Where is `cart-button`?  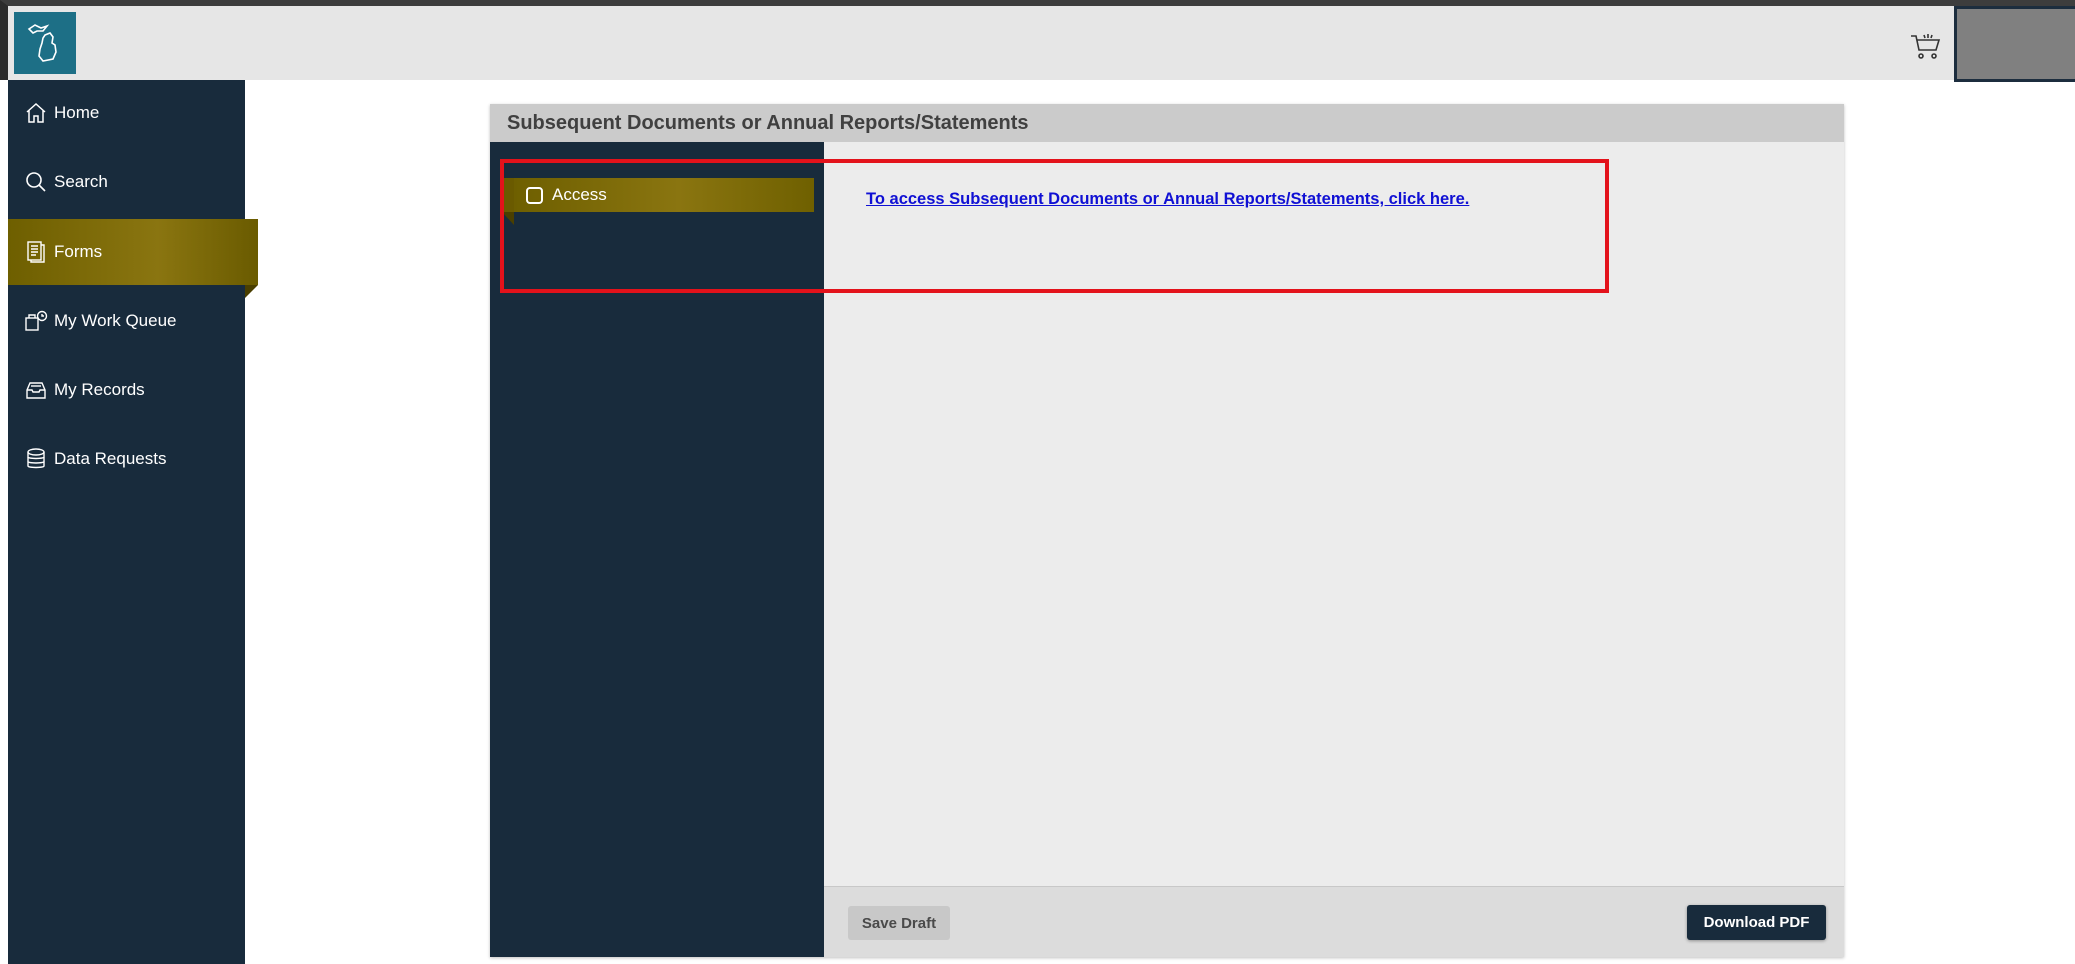 cart-button is located at coordinates (1926, 47).